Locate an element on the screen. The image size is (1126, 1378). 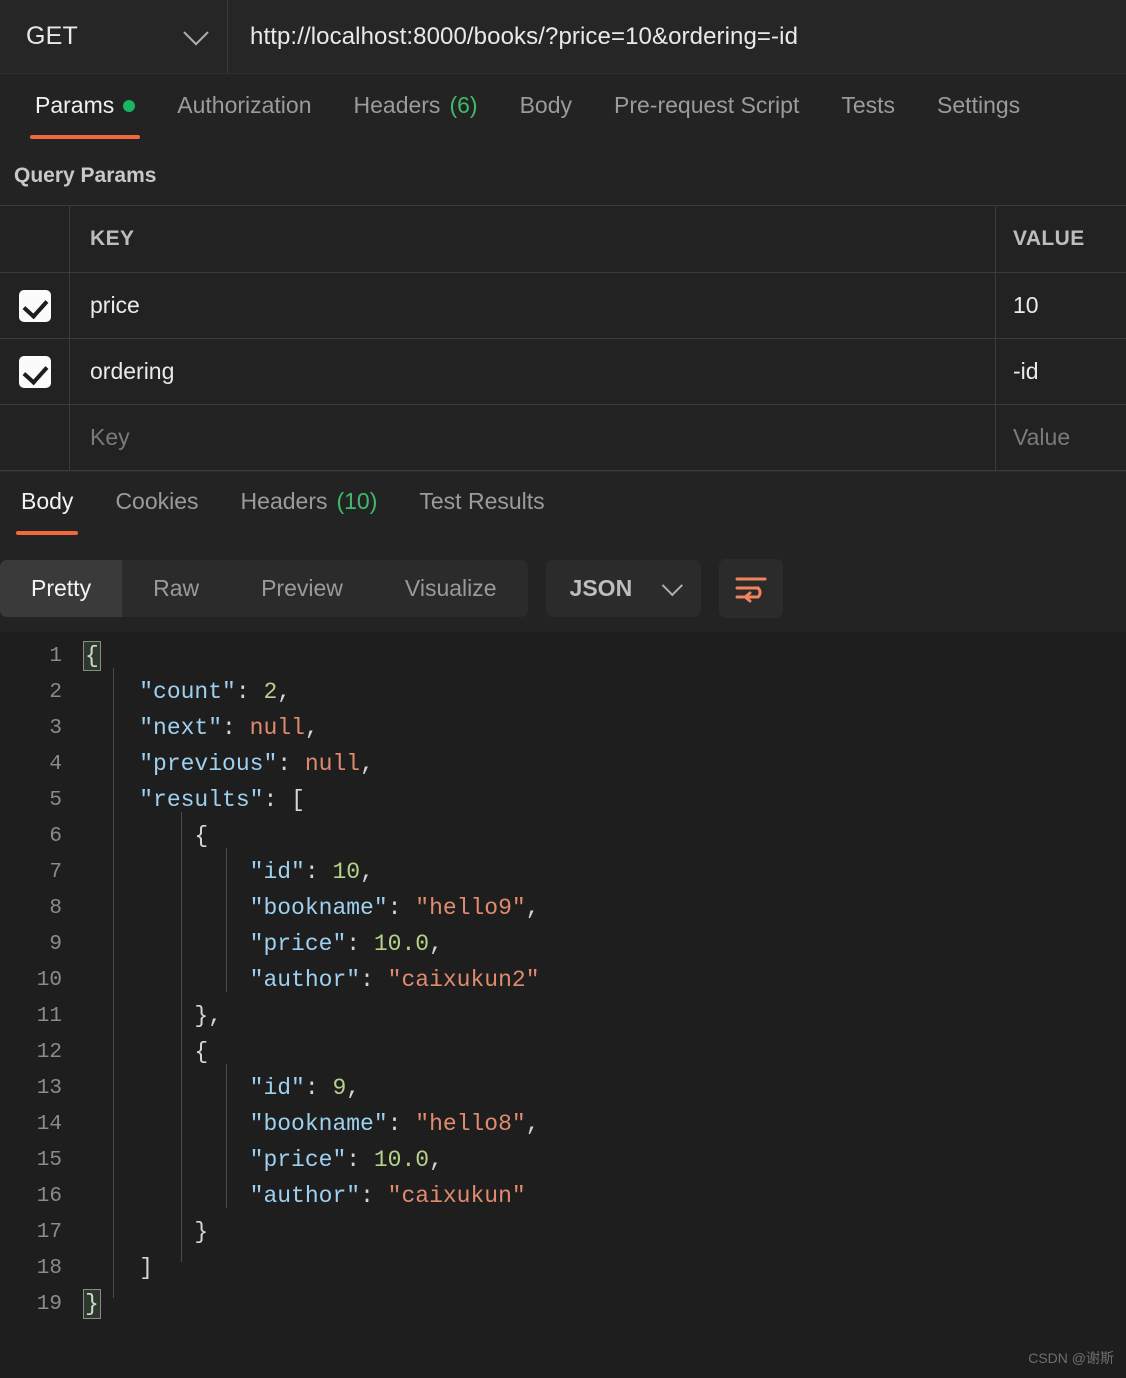
code-line: 9 "price": 10.0, is located at coordinates (563, 944).